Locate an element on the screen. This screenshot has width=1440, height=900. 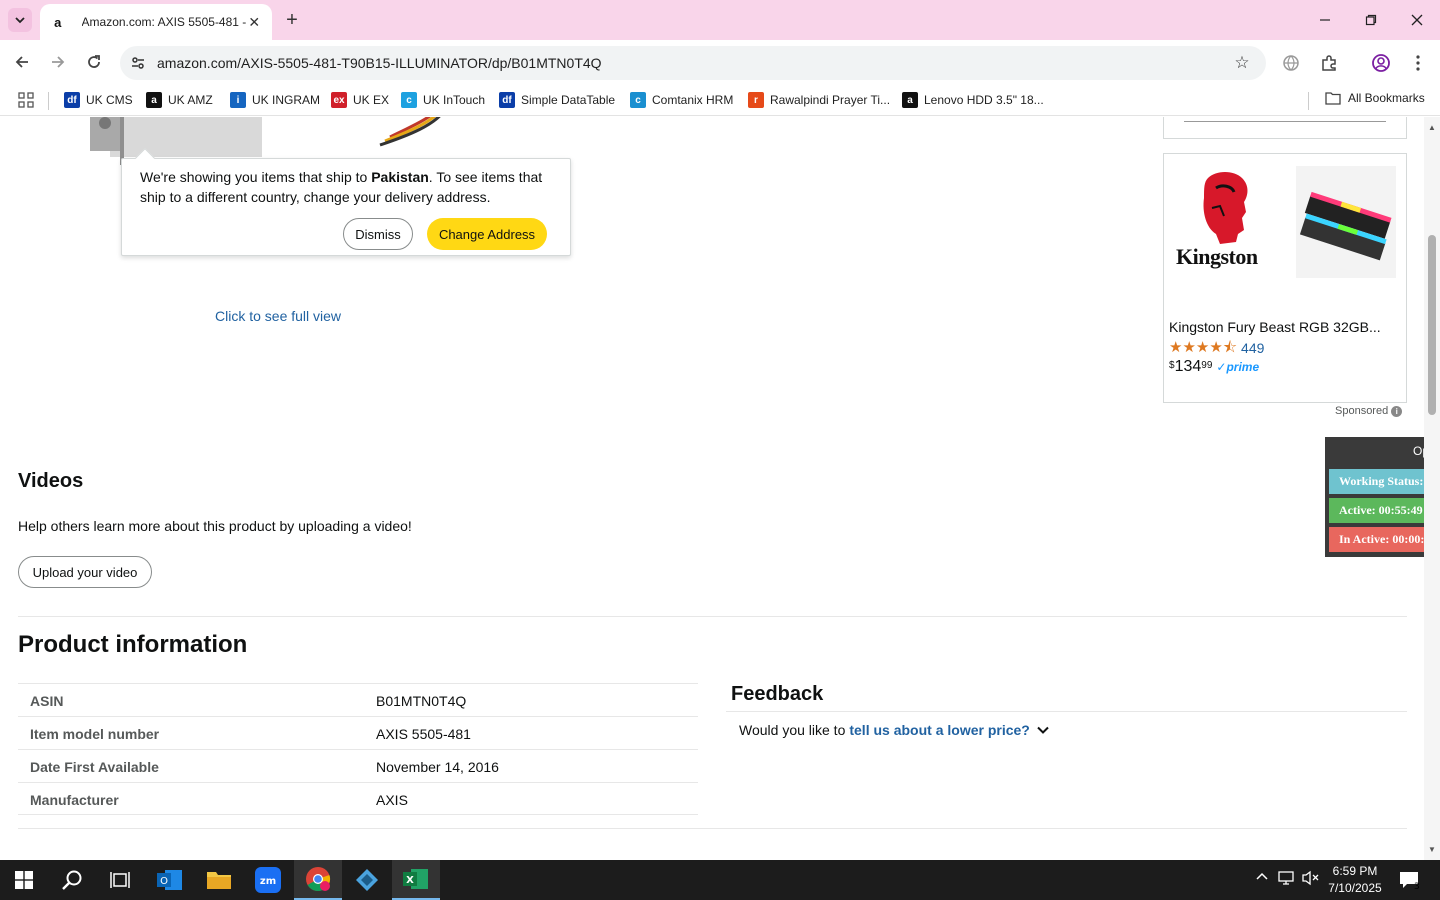
zoom-icon: zm is located at coordinates (268, 880).